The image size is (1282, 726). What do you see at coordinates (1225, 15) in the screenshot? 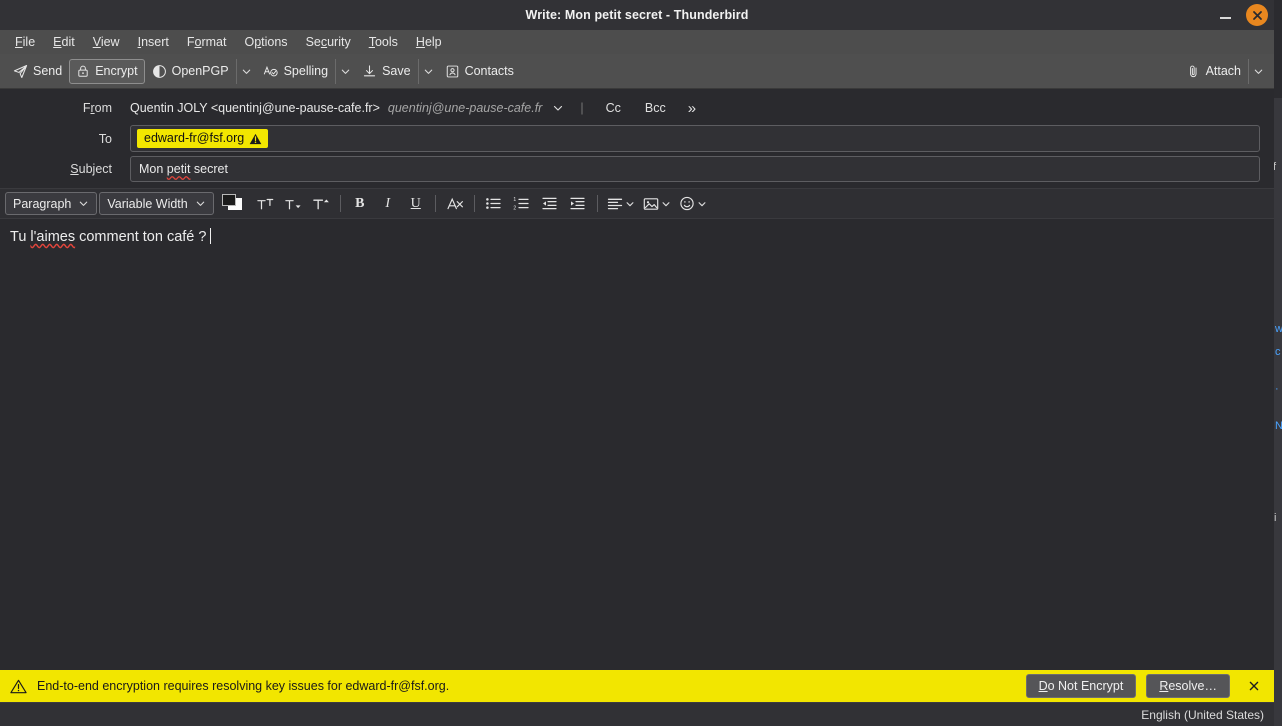
I see `minimize-button` at bounding box center [1225, 15].